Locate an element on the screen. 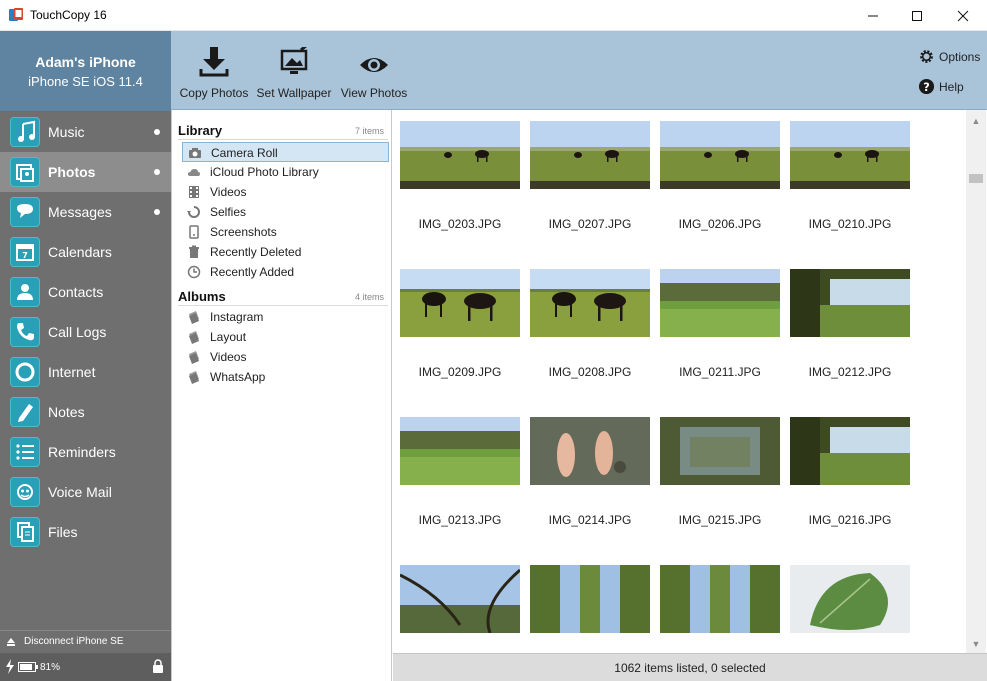 This screenshot has height=681, width=987. photo-thumbnail: IMG_0212.JPG is located at coordinates (850, 324).